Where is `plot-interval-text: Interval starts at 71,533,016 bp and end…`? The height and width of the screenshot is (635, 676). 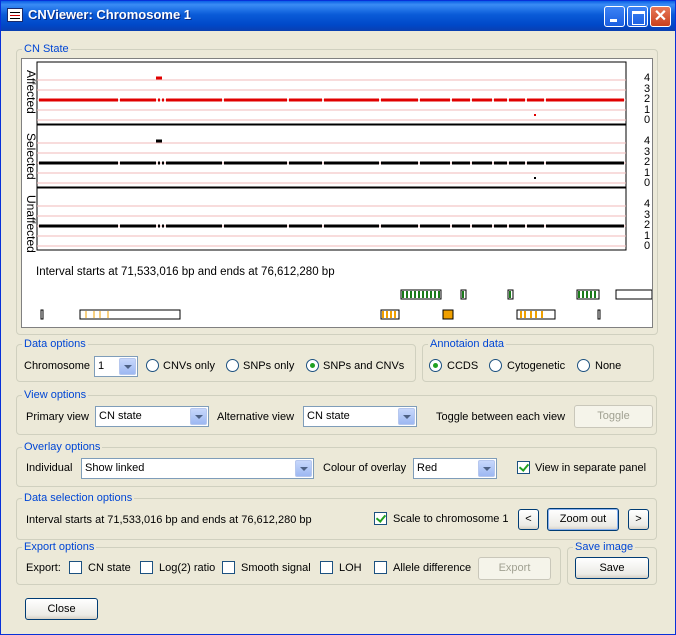 plot-interval-text: Interval starts at 71,533,016 bp and end… is located at coordinates (185, 272).